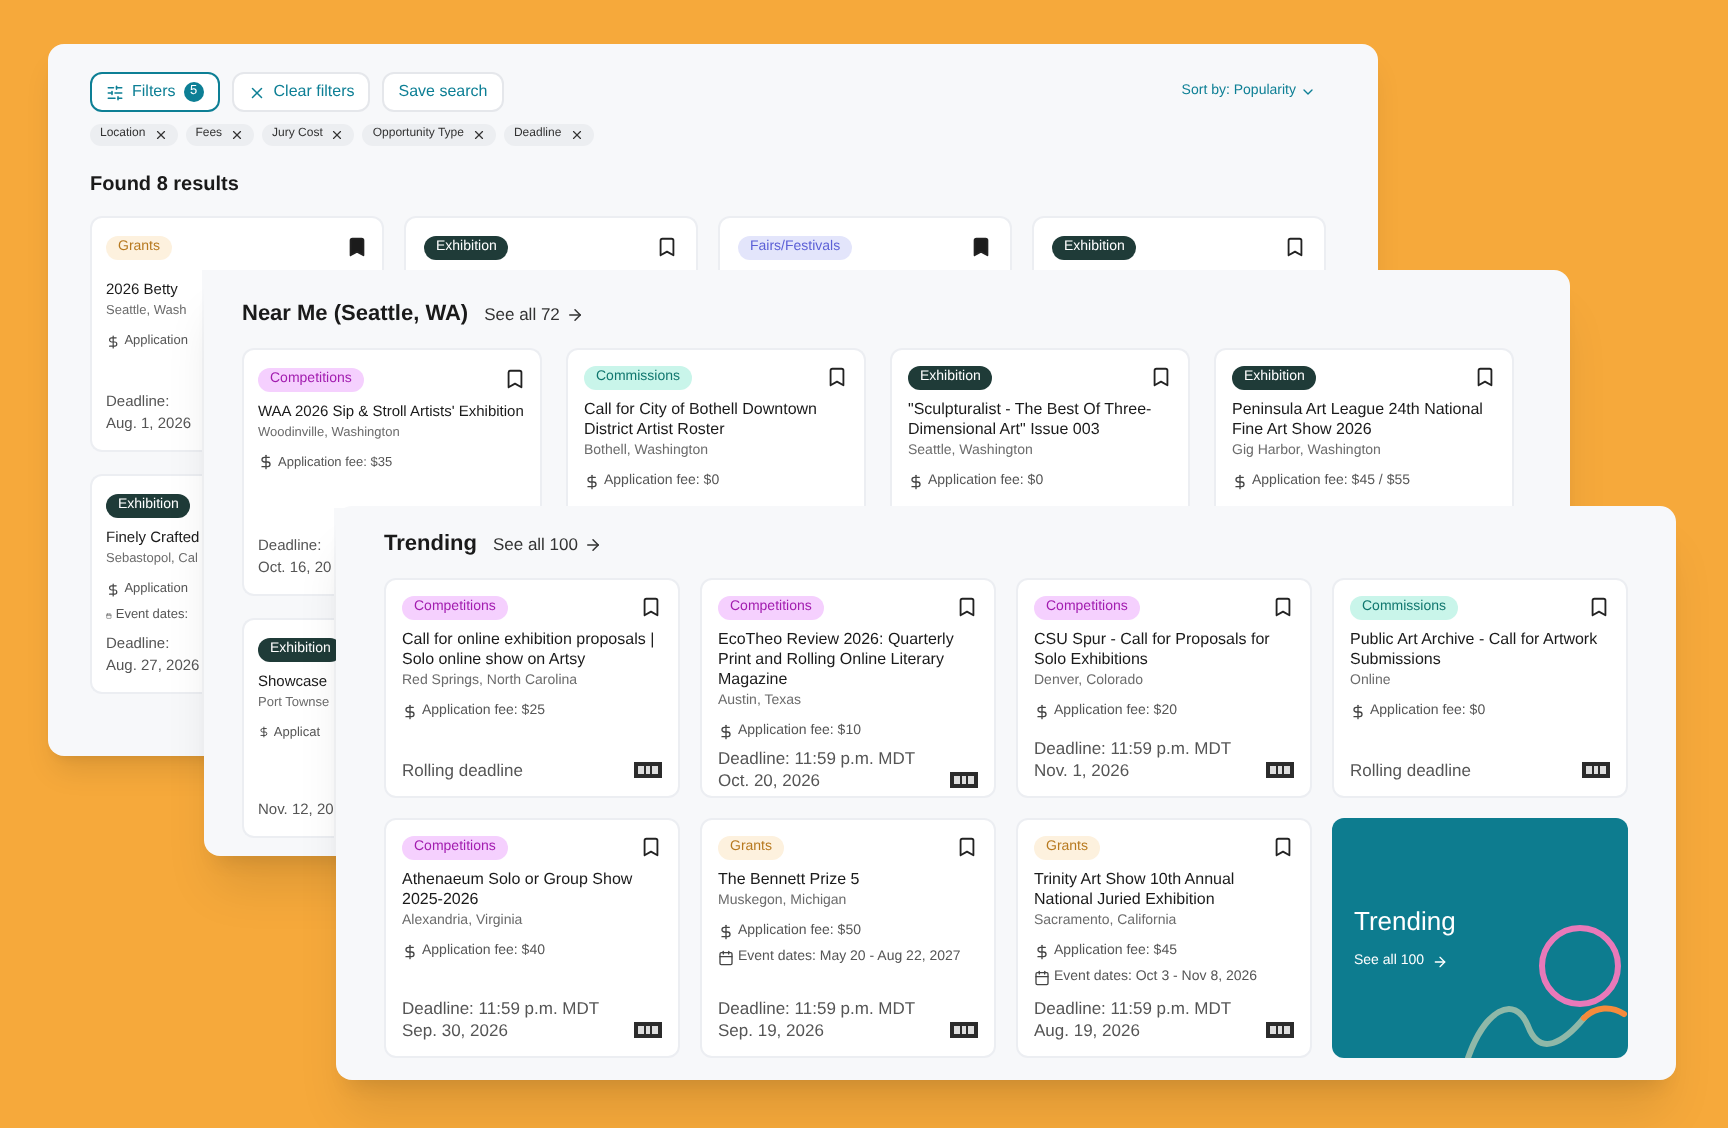 This screenshot has width=1728, height=1128. I want to click on card-title: The Bennett Prize 5, so click(790, 879).